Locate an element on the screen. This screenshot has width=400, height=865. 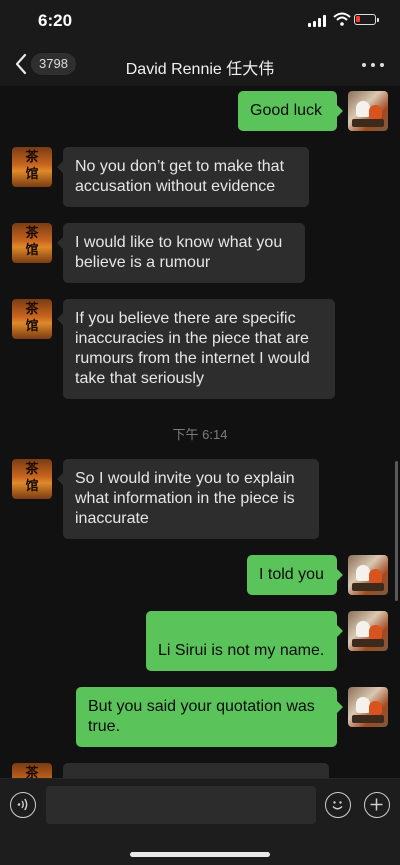
chat-header: 3798 David Rennie 任大伟 is located at coordinates (200, 65).